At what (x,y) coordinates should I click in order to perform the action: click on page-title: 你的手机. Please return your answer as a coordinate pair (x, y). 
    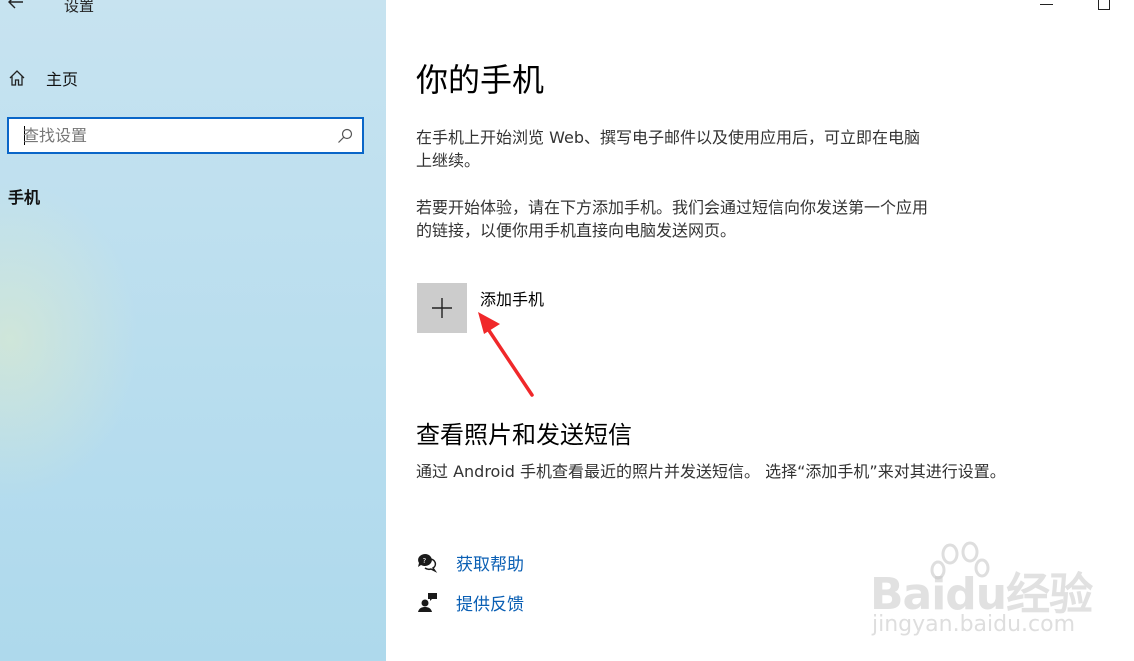
    Looking at the image, I should click on (480, 80).